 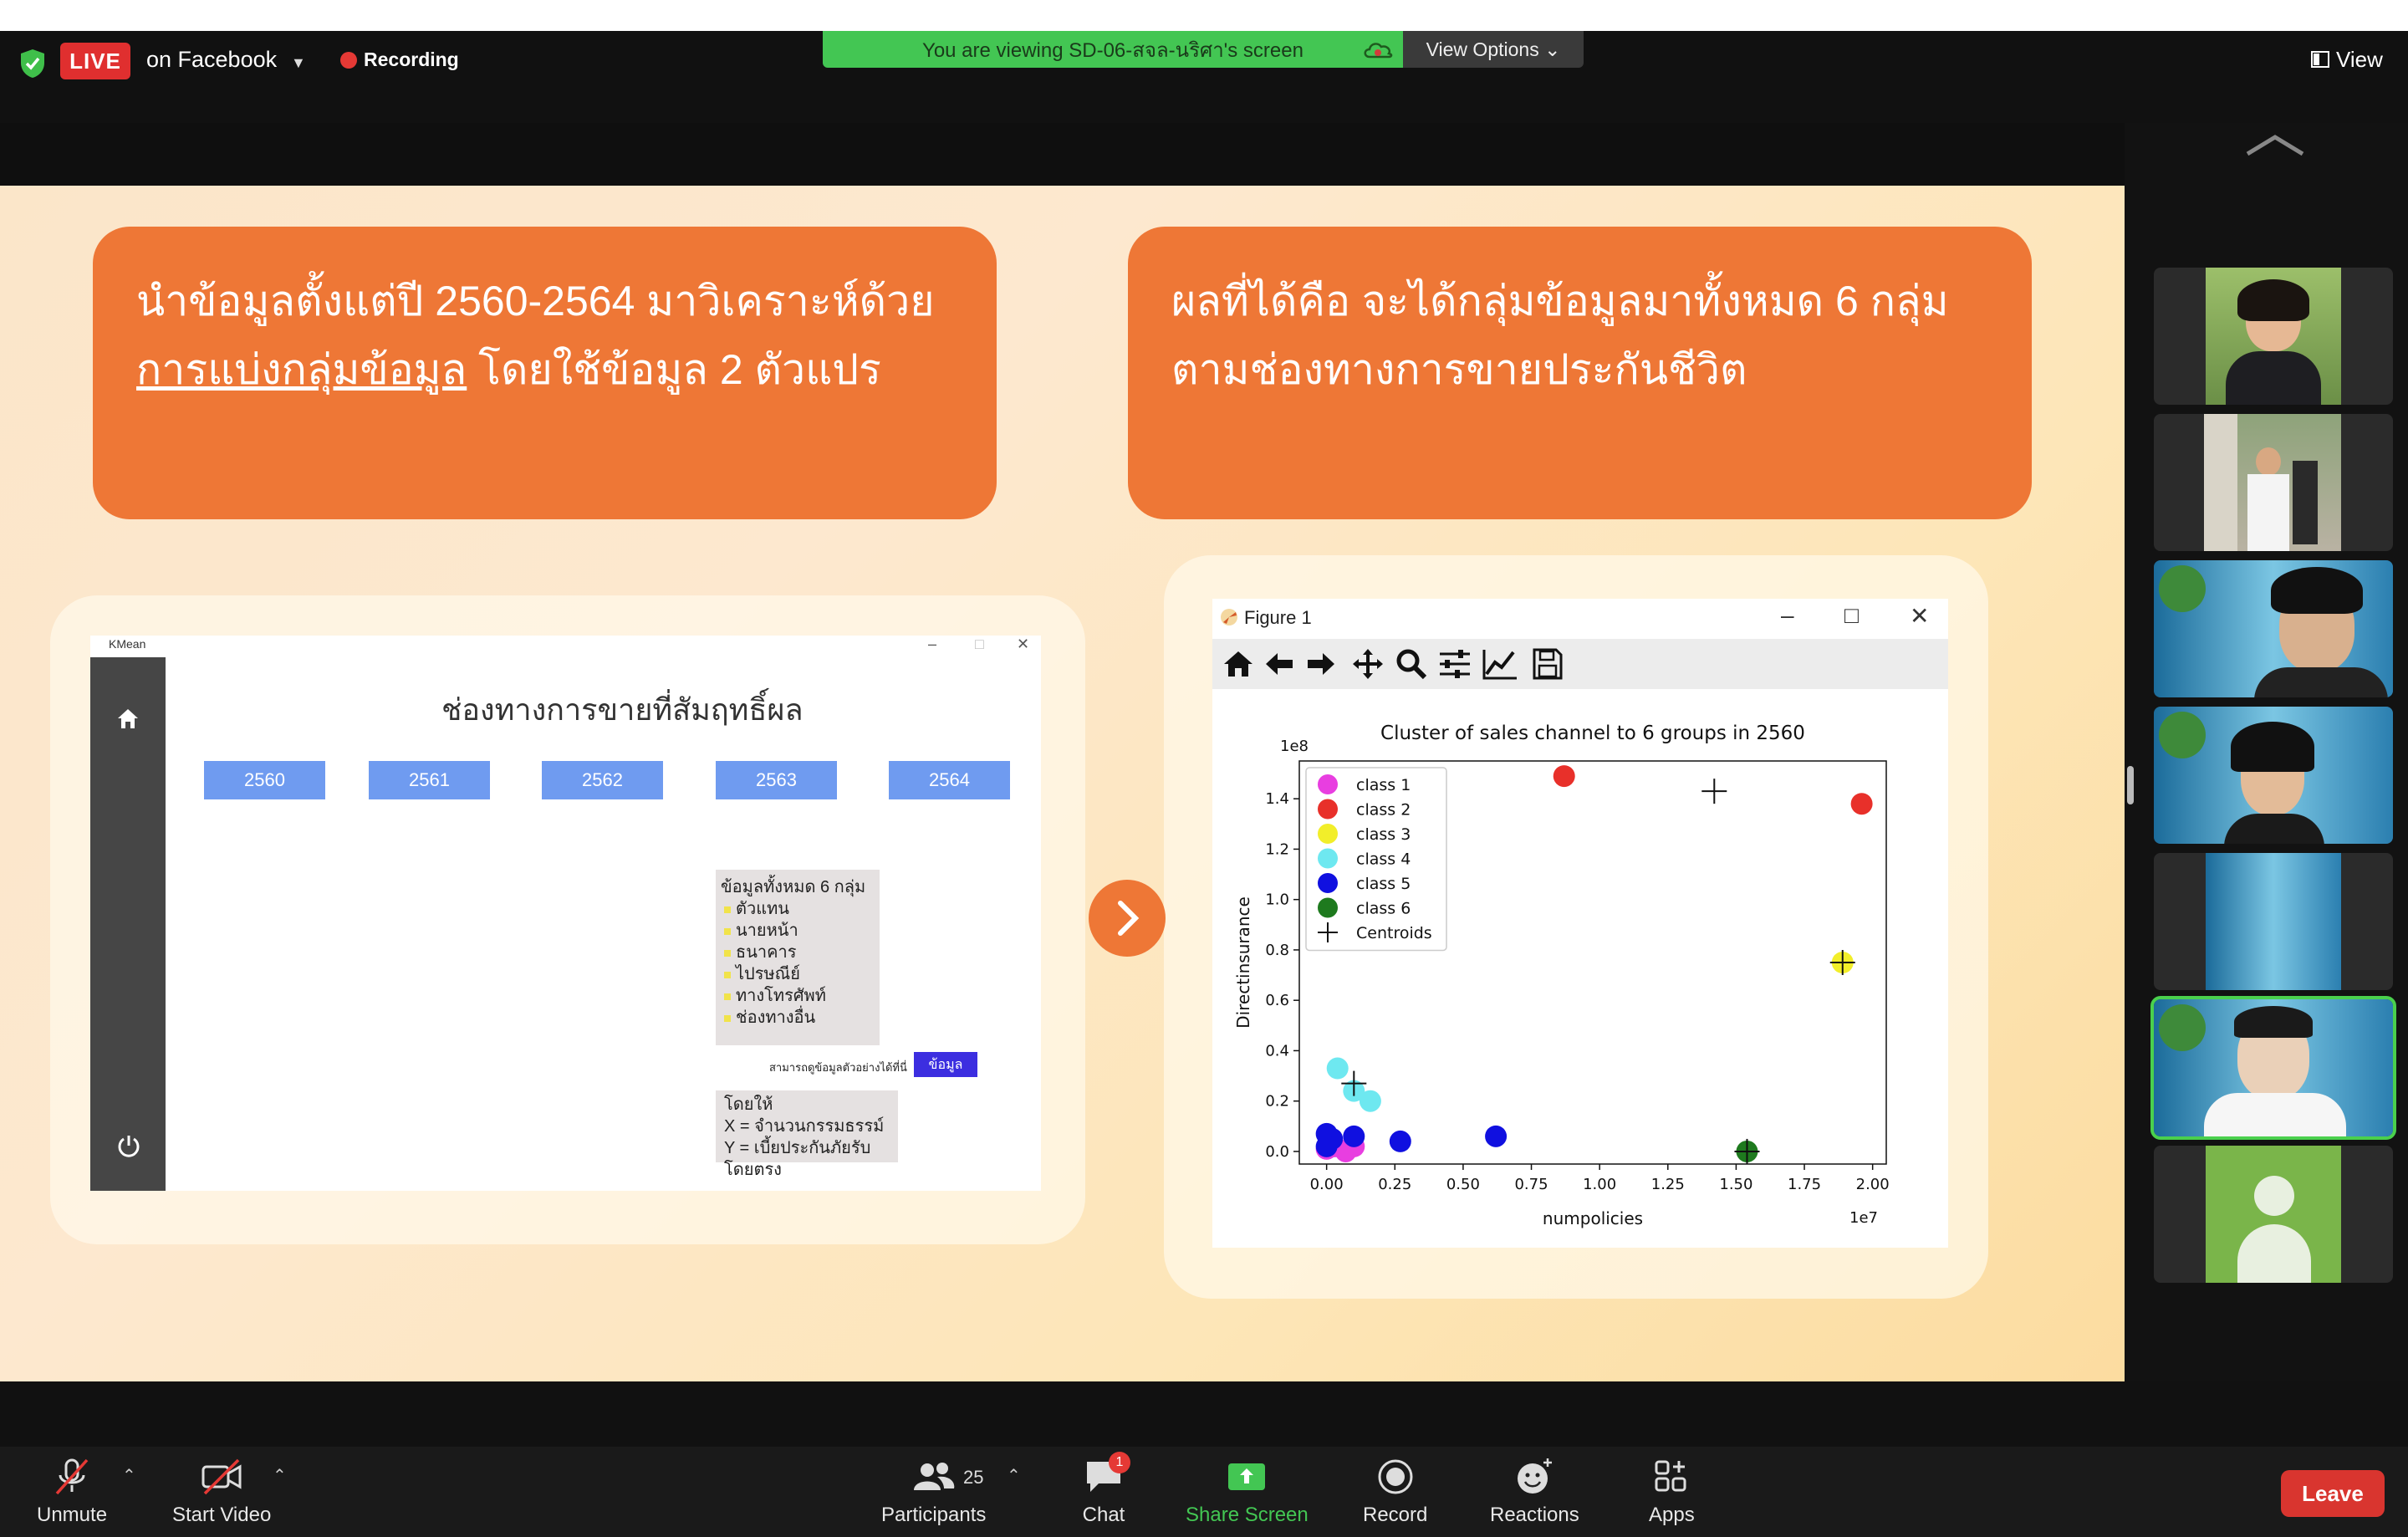 What do you see at coordinates (1277, 1051) in the screenshot?
I see `y-tick-label: 0.4` at bounding box center [1277, 1051].